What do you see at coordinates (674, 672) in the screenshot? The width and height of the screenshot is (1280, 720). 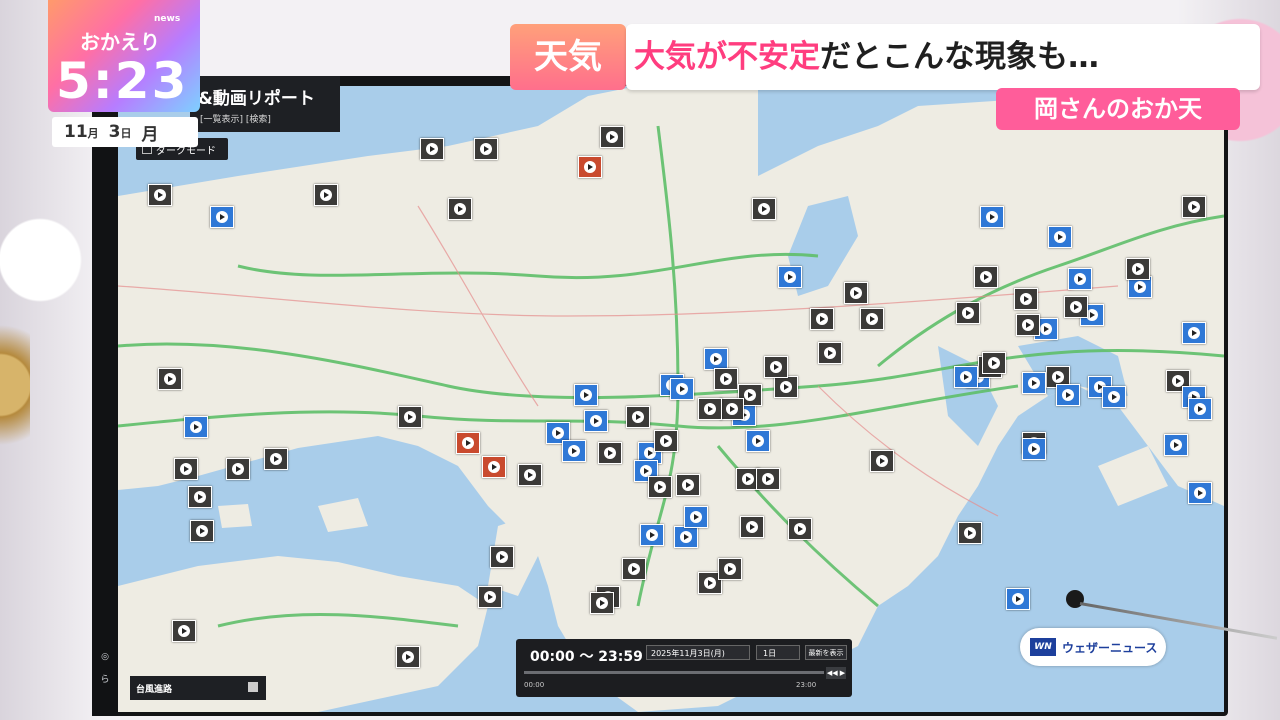 I see `time-slider` at bounding box center [674, 672].